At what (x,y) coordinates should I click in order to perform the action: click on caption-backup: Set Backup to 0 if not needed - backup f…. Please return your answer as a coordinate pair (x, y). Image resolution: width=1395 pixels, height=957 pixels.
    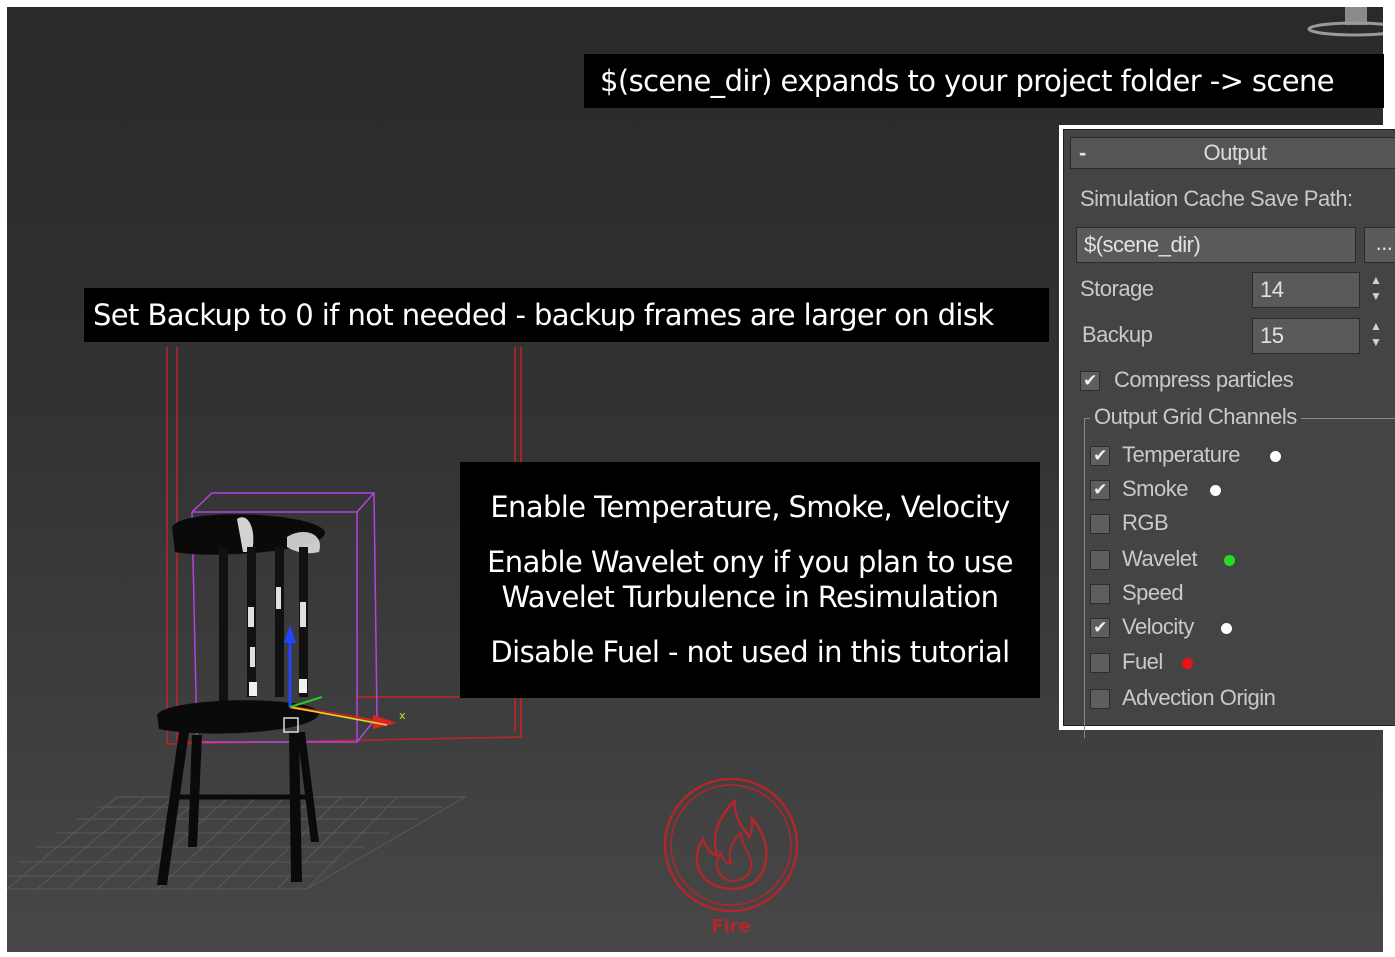
    Looking at the image, I should click on (566, 315).